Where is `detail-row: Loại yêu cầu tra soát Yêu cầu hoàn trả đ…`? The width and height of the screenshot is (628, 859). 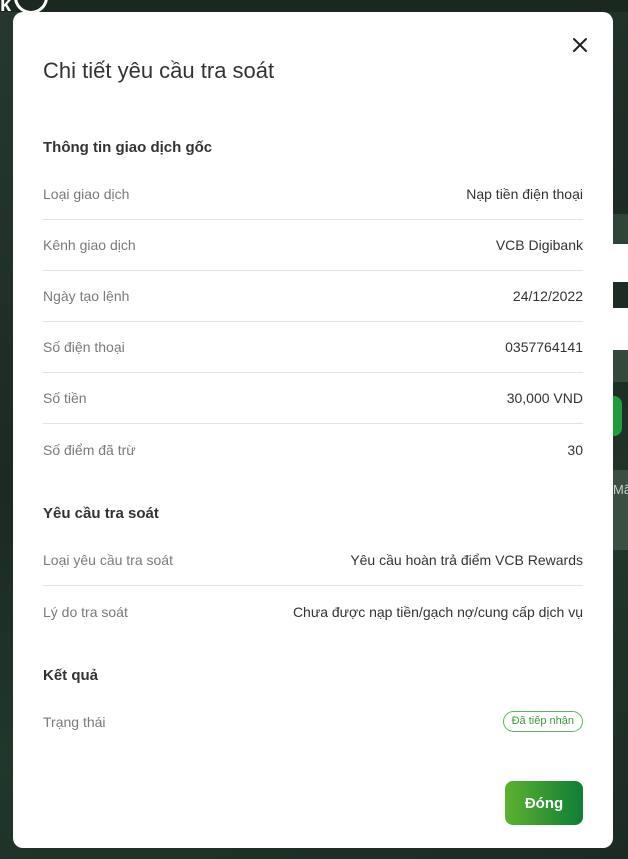 detail-row: Loại yêu cầu tra soát Yêu cầu hoàn trả đ… is located at coordinates (313, 560).